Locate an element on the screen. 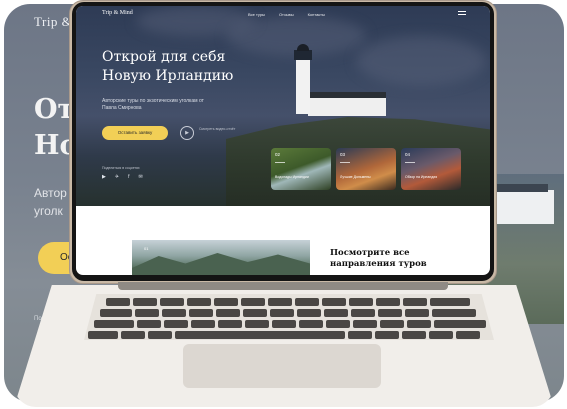  lighthouse-house is located at coordinates (347, 107).